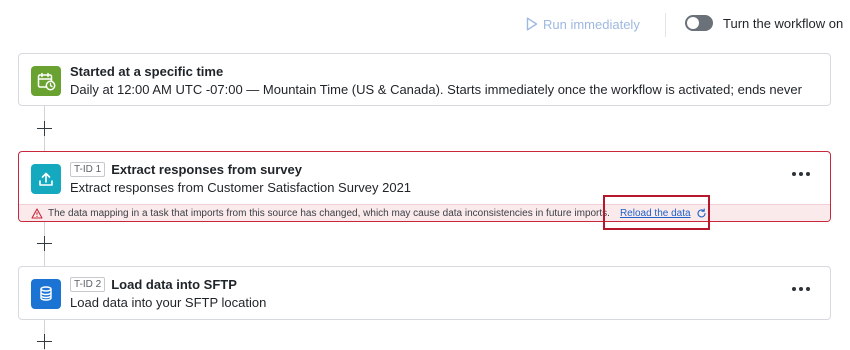 The height and width of the screenshot is (350, 850). I want to click on toggle-knob, so click(693, 23).